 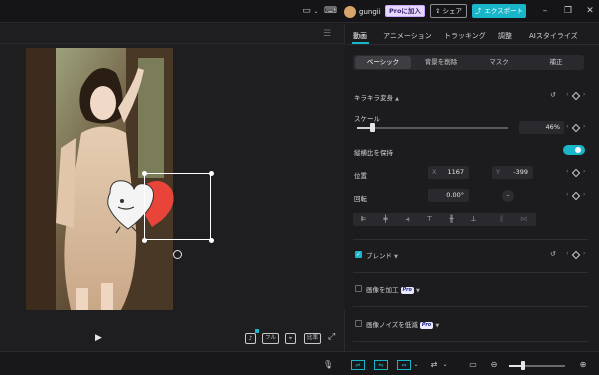 What do you see at coordinates (177, 254) in the screenshot?
I see `rotate-handle` at bounding box center [177, 254].